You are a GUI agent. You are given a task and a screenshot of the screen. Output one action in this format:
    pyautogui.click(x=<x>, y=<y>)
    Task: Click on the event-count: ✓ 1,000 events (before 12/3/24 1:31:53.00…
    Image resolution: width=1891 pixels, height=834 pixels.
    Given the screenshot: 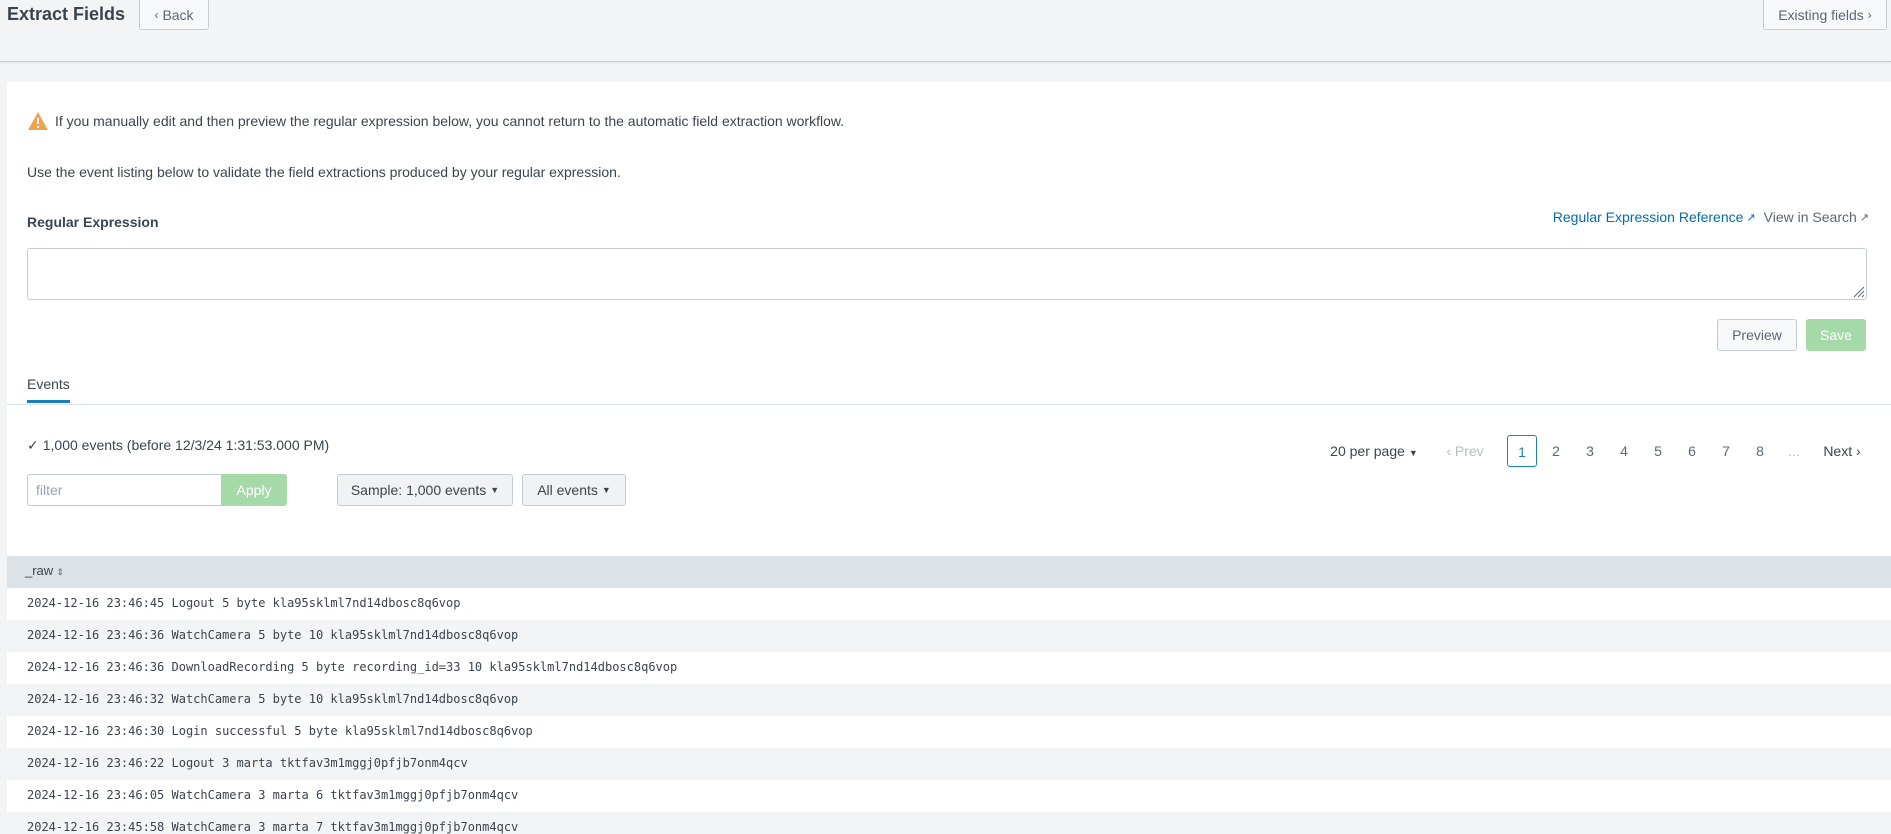 What is the action you would take?
    pyautogui.click(x=178, y=445)
    